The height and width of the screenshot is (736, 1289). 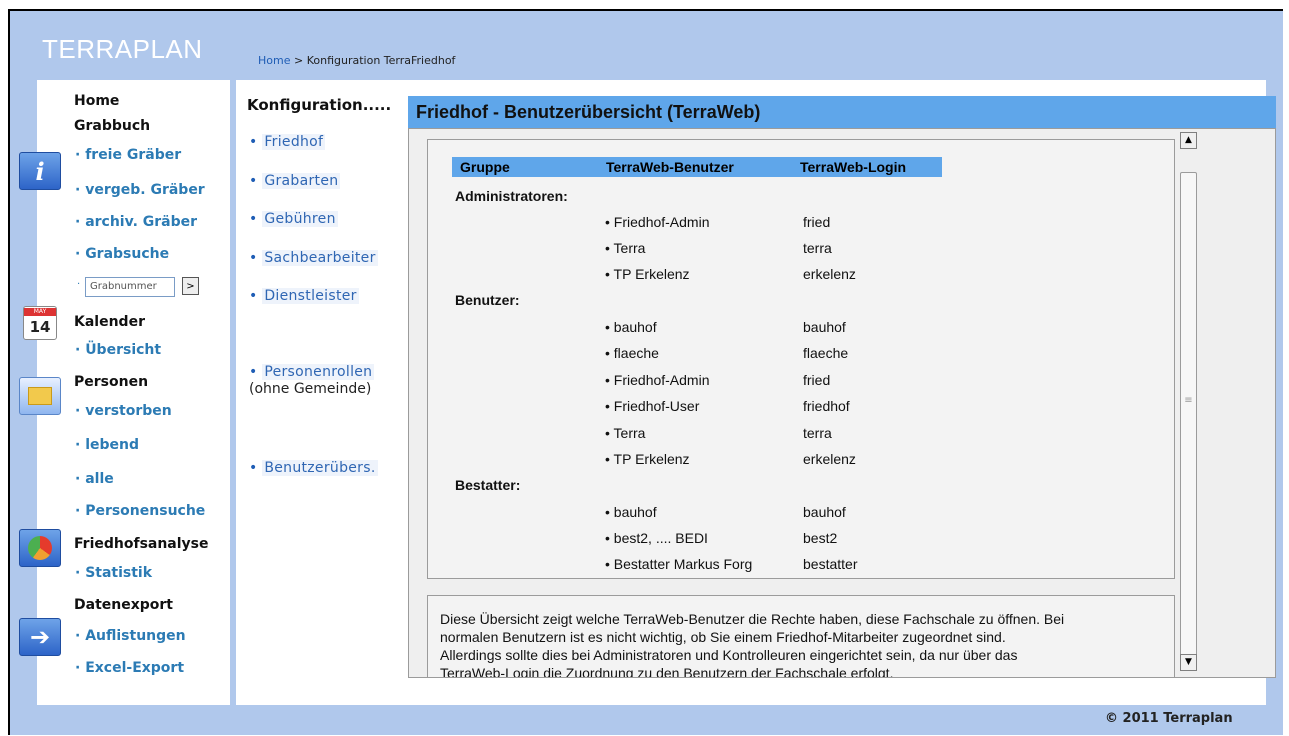 I want to click on breadcrumb-home-link: Home, so click(x=274, y=60).